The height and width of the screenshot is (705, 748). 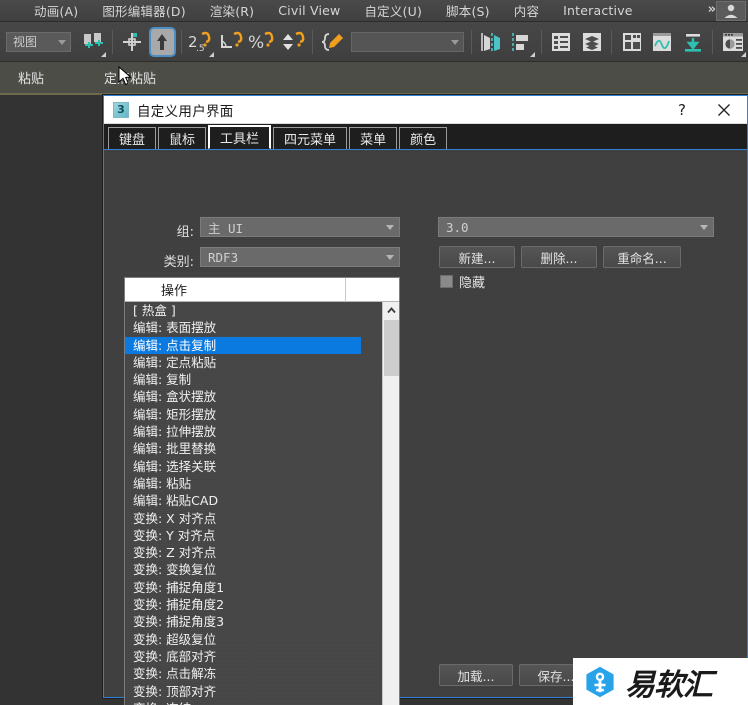 What do you see at coordinates (243, 345) in the screenshot?
I see `list-item: 编辑: 点击复制` at bounding box center [243, 345].